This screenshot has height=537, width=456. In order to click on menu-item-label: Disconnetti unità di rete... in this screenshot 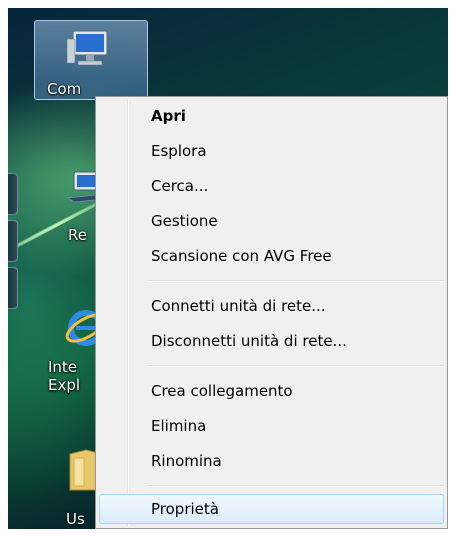, I will do `click(249, 341)`.